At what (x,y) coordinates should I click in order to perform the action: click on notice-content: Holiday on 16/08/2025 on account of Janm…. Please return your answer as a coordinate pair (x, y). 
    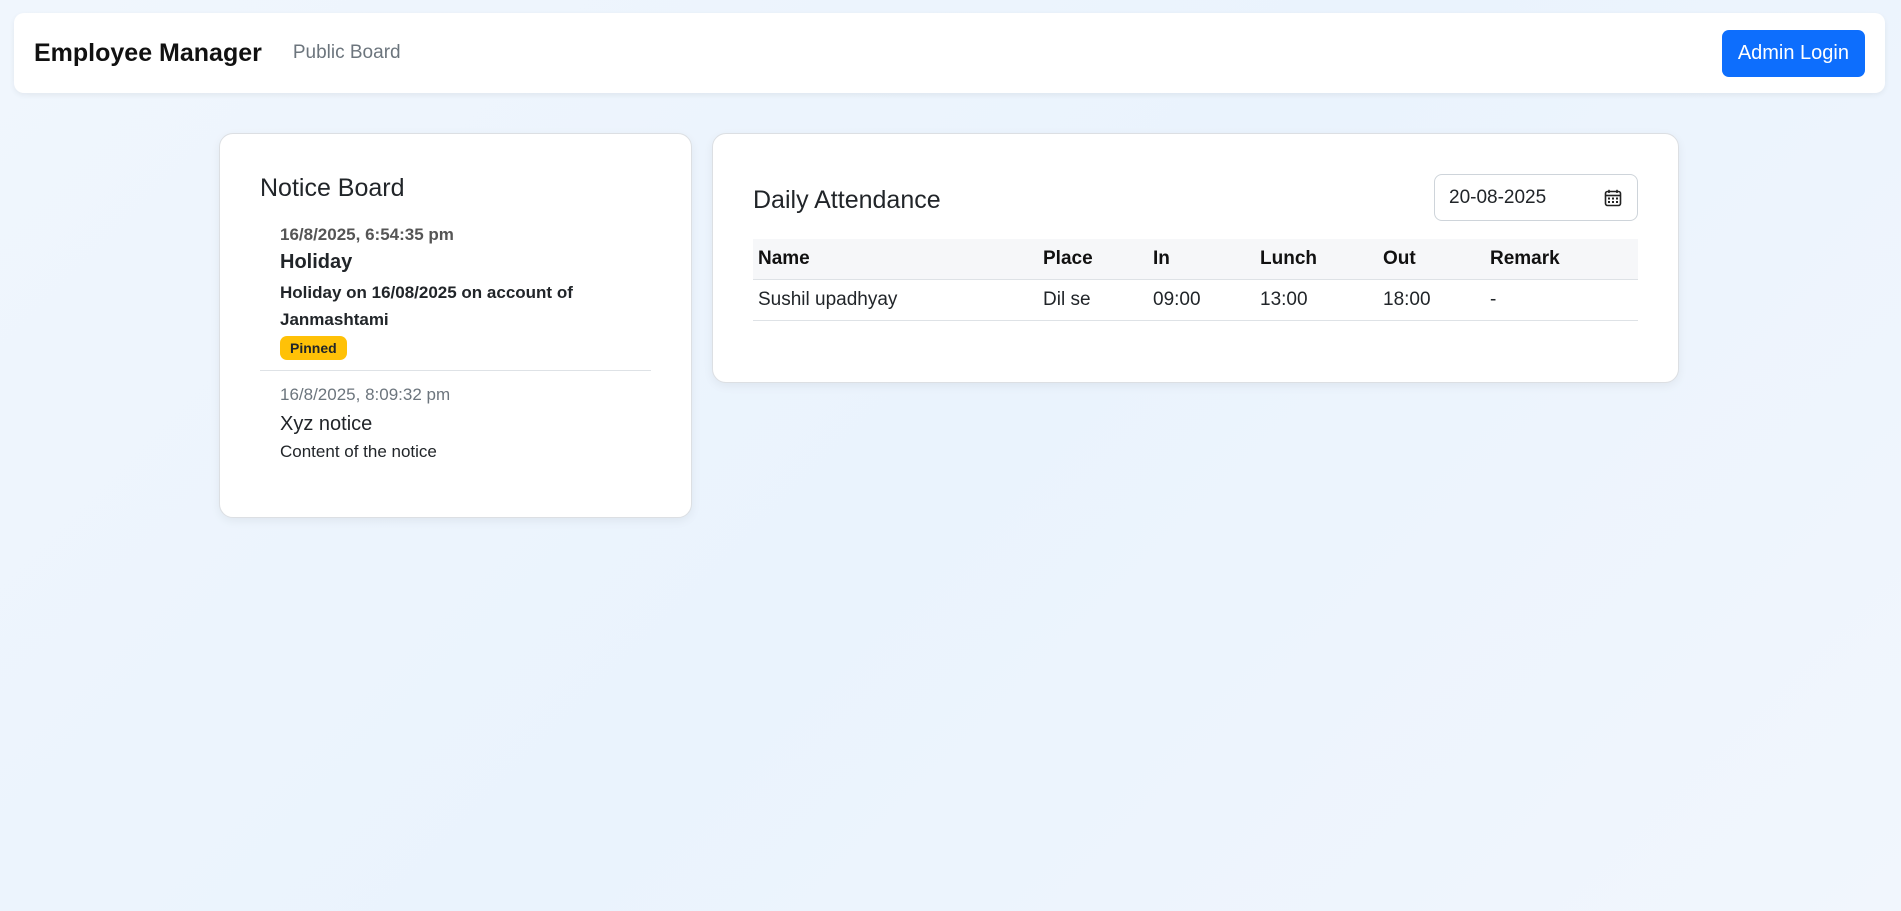
    Looking at the image, I should click on (426, 306).